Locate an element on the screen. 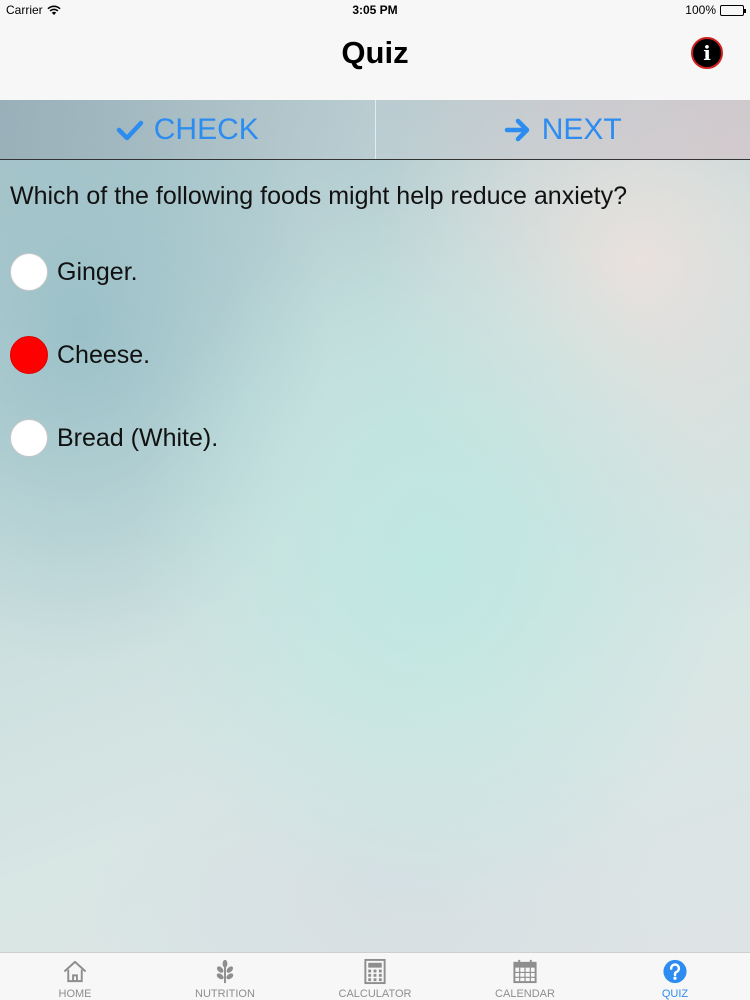  next-label: NEXT is located at coordinates (581, 129).